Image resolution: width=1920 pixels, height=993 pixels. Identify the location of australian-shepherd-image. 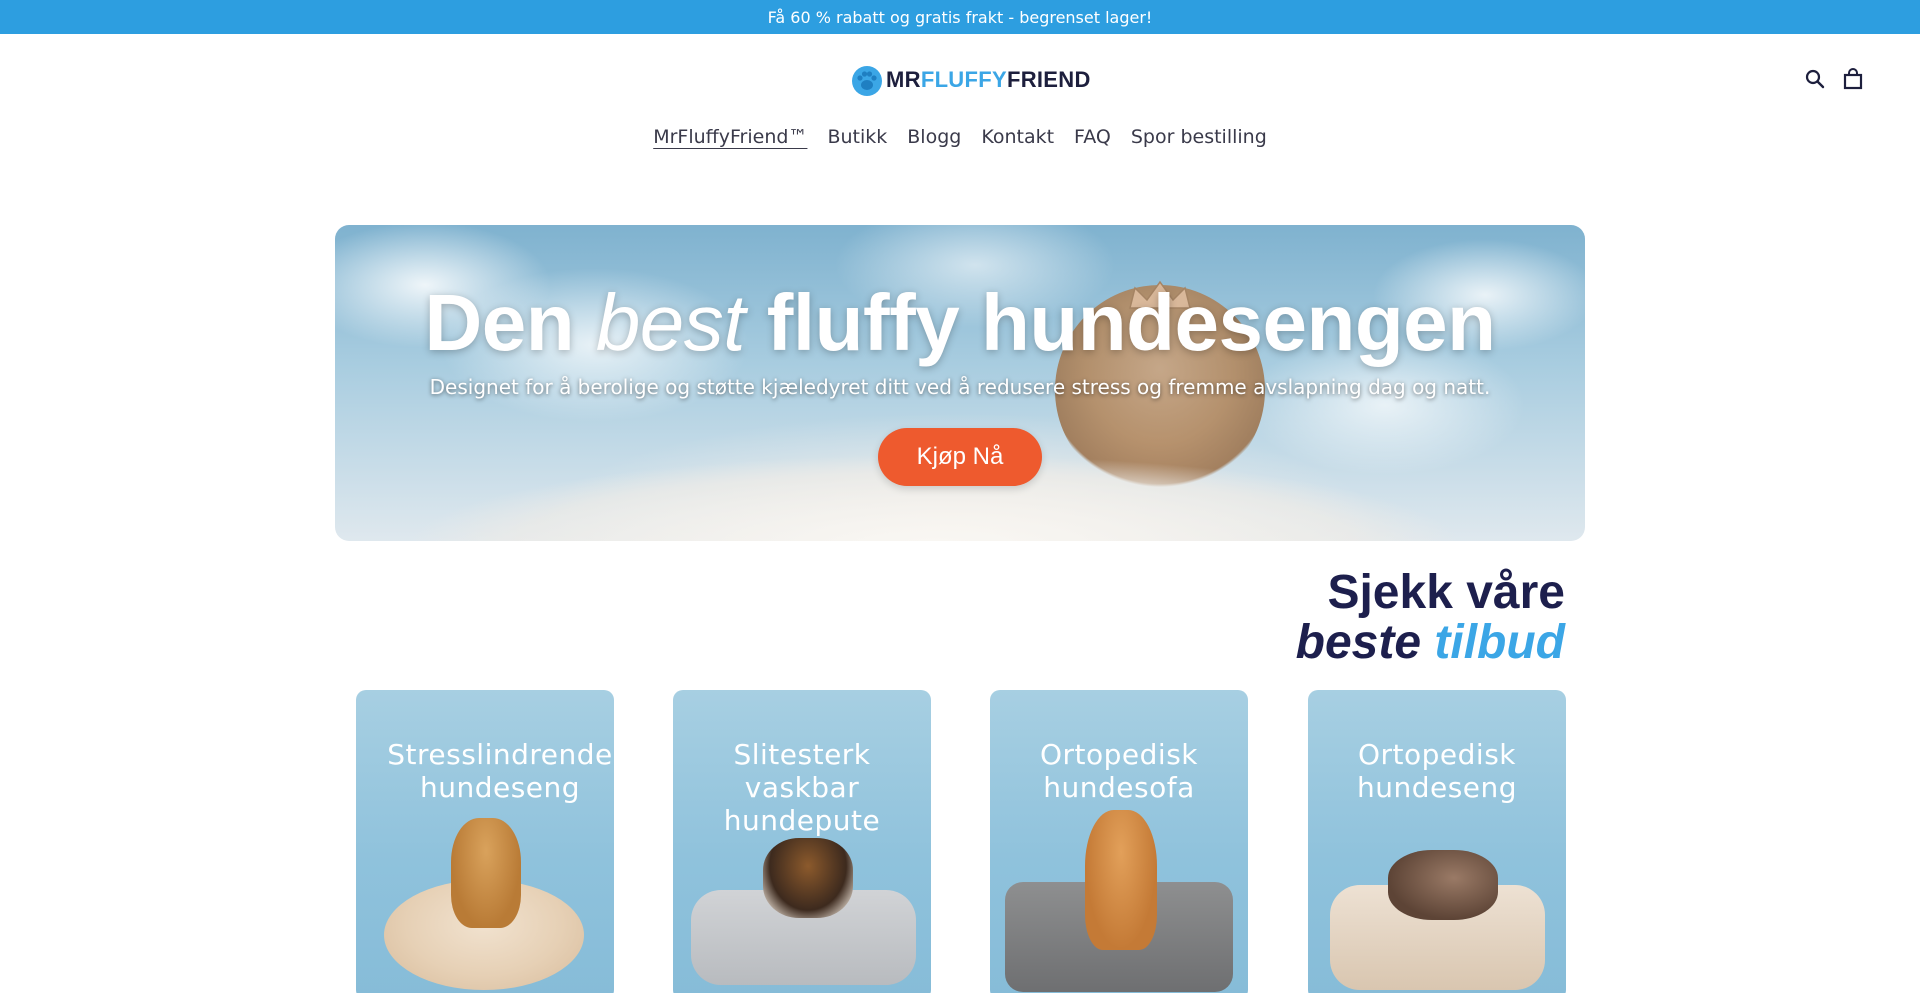
(1443, 885).